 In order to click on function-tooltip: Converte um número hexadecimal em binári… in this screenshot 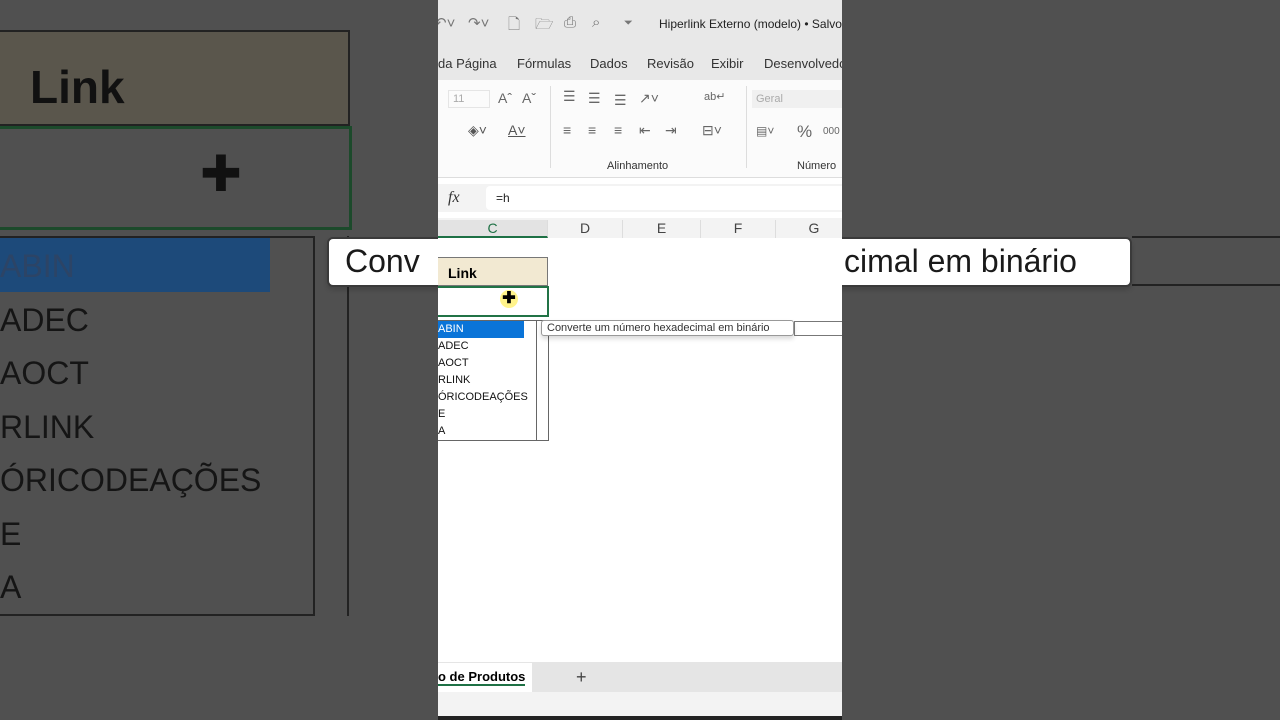, I will do `click(667, 328)`.